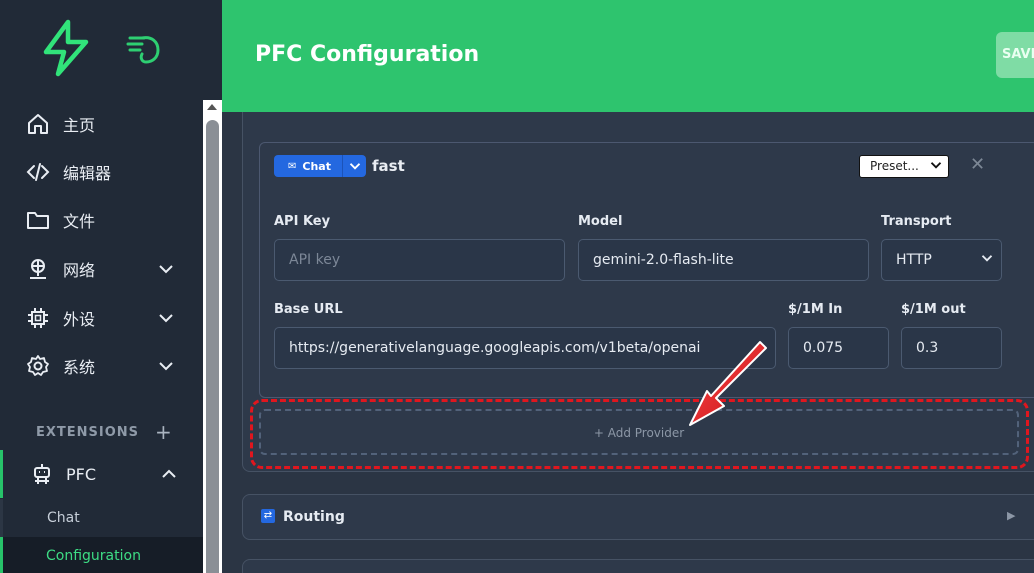 The image size is (1034, 573). Describe the element at coordinates (101, 124) in the screenshot. I see `sidebar-item-home: 主页` at that location.